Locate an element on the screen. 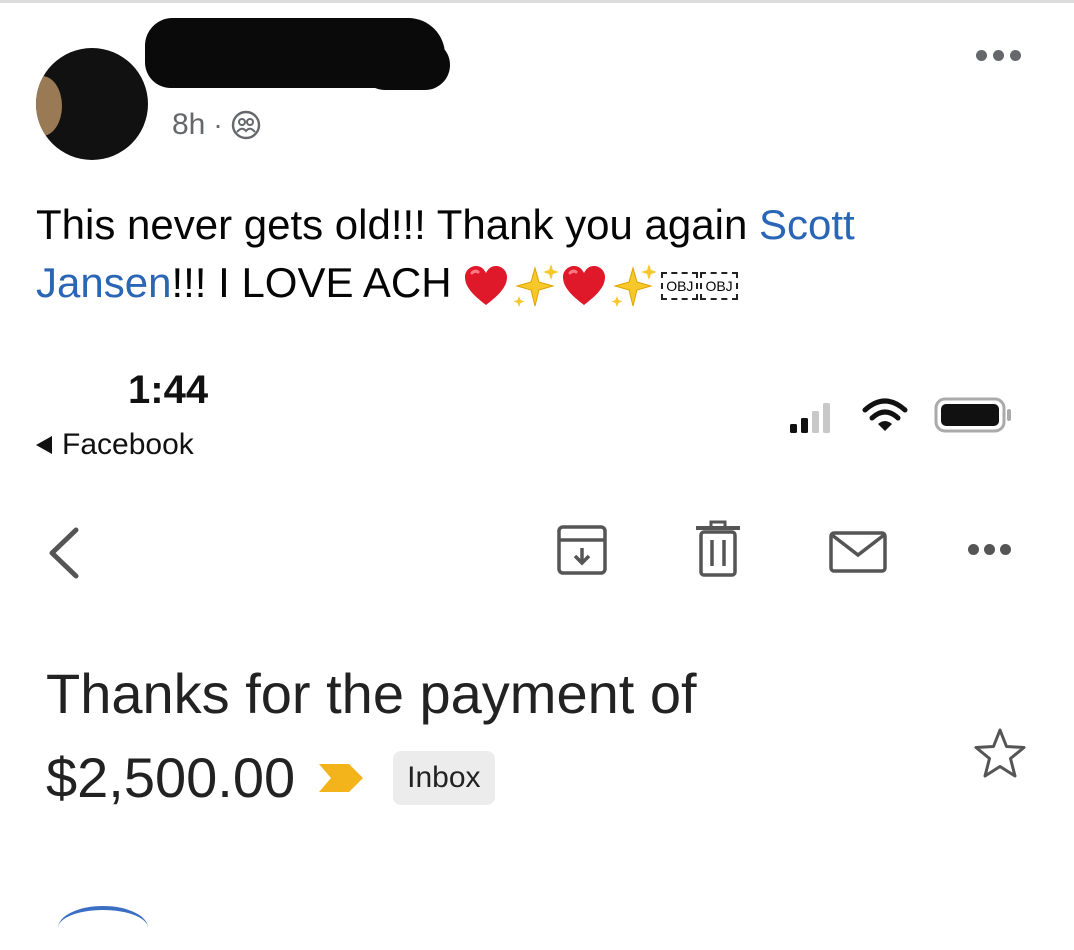 The width and height of the screenshot is (1074, 950). back-arrow-icon is located at coordinates (64, 553).